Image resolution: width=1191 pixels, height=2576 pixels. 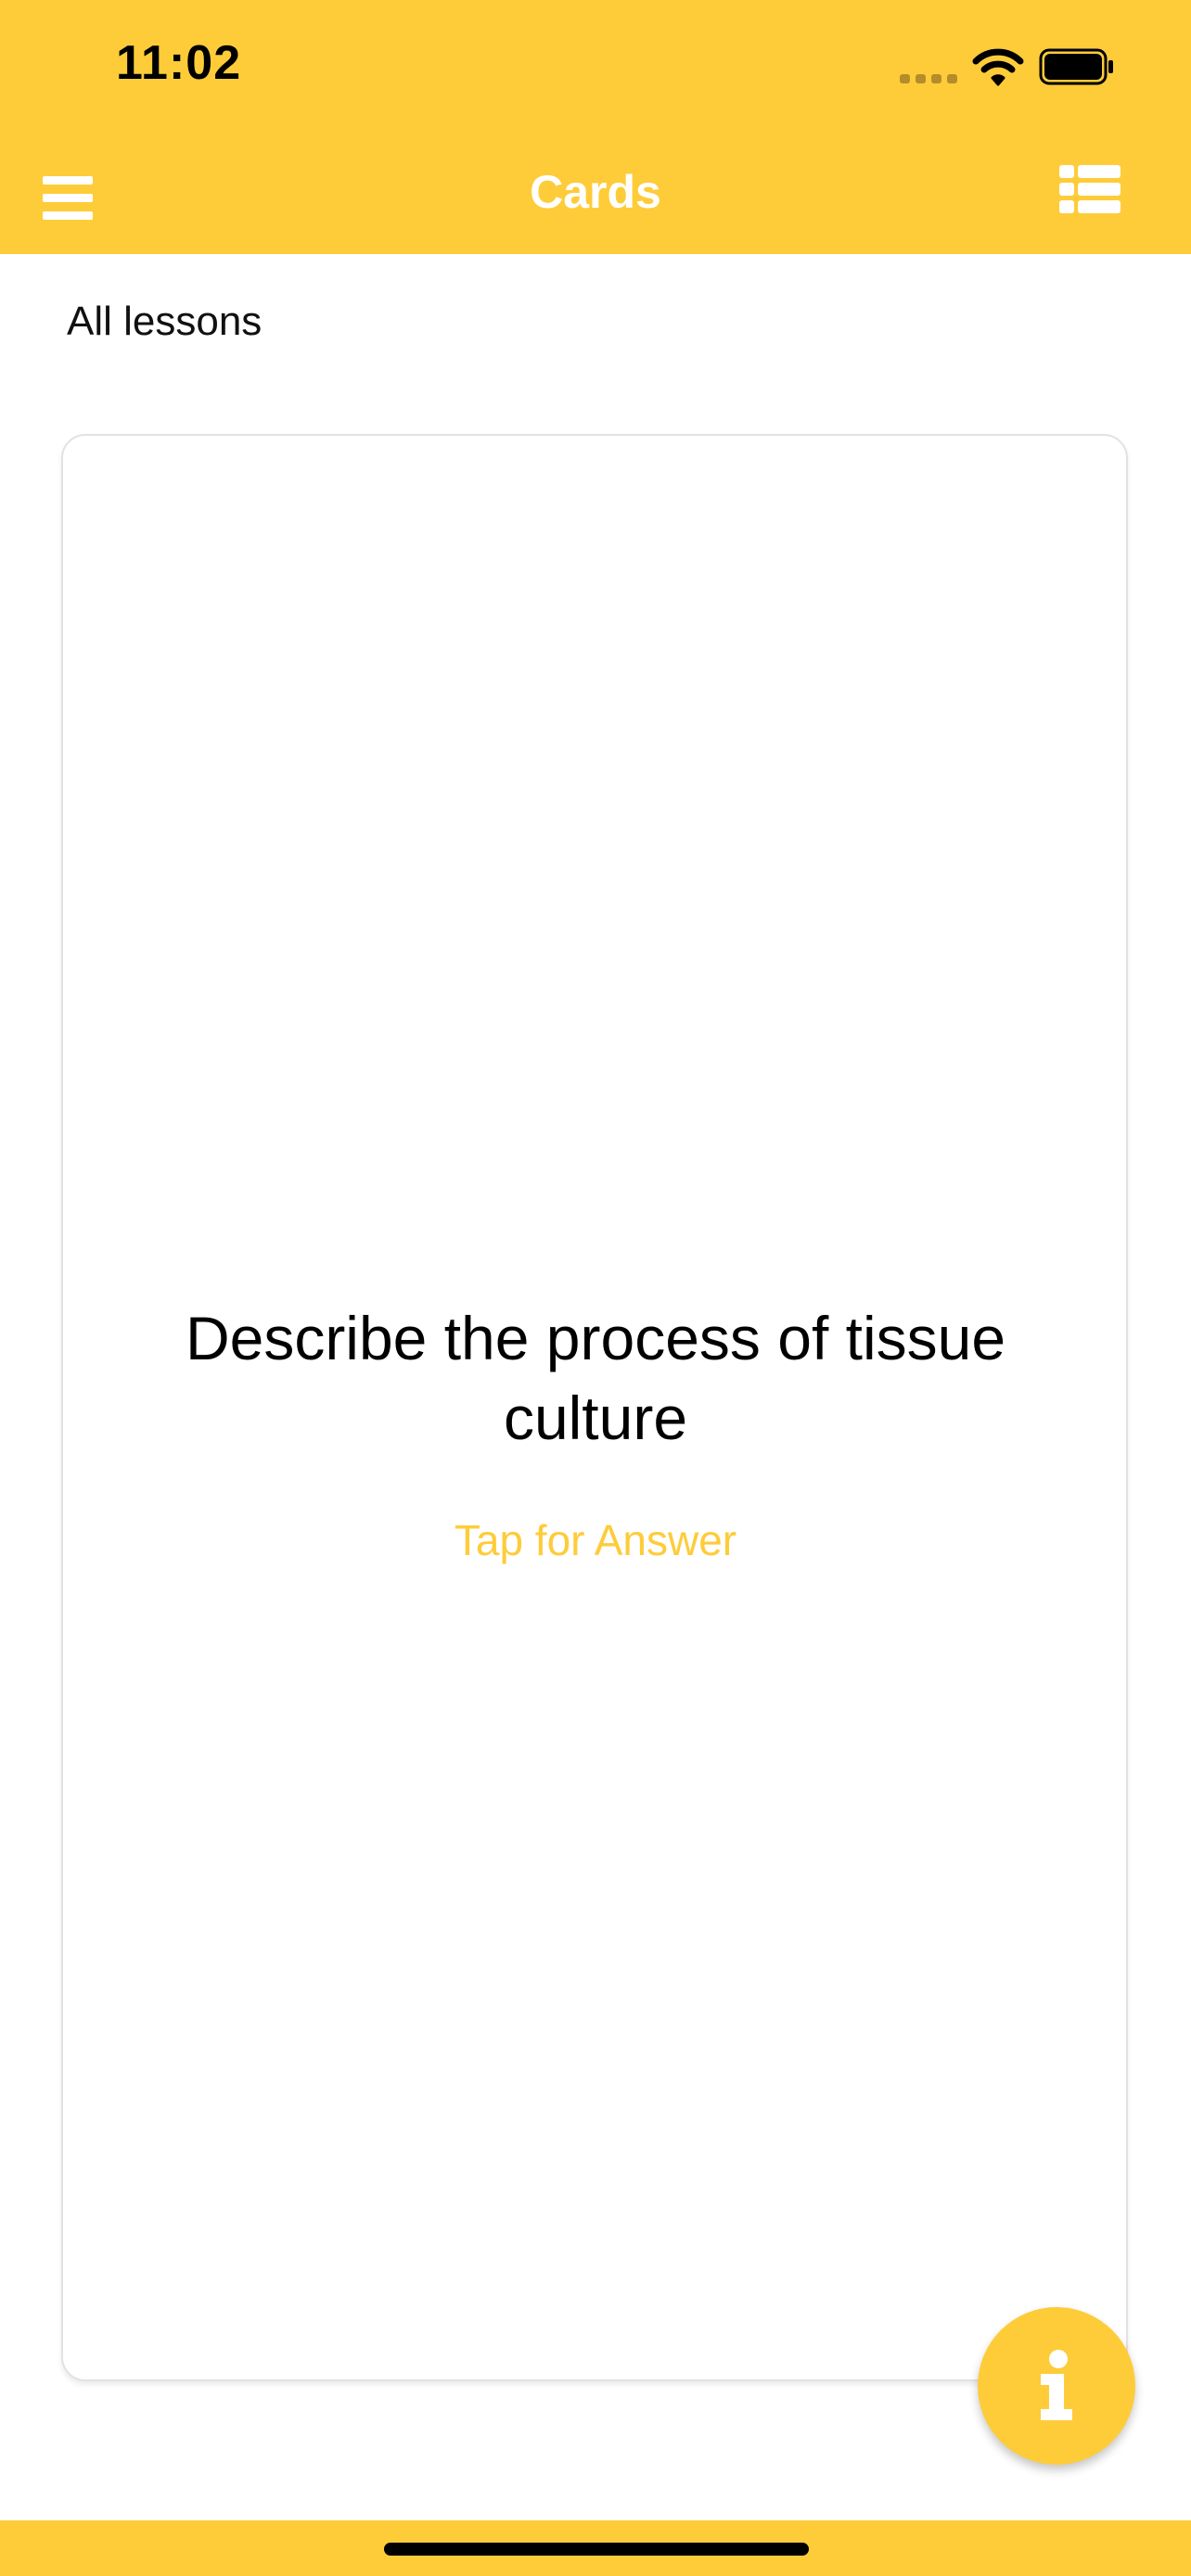 I want to click on home-indicator, so click(x=597, y=2549).